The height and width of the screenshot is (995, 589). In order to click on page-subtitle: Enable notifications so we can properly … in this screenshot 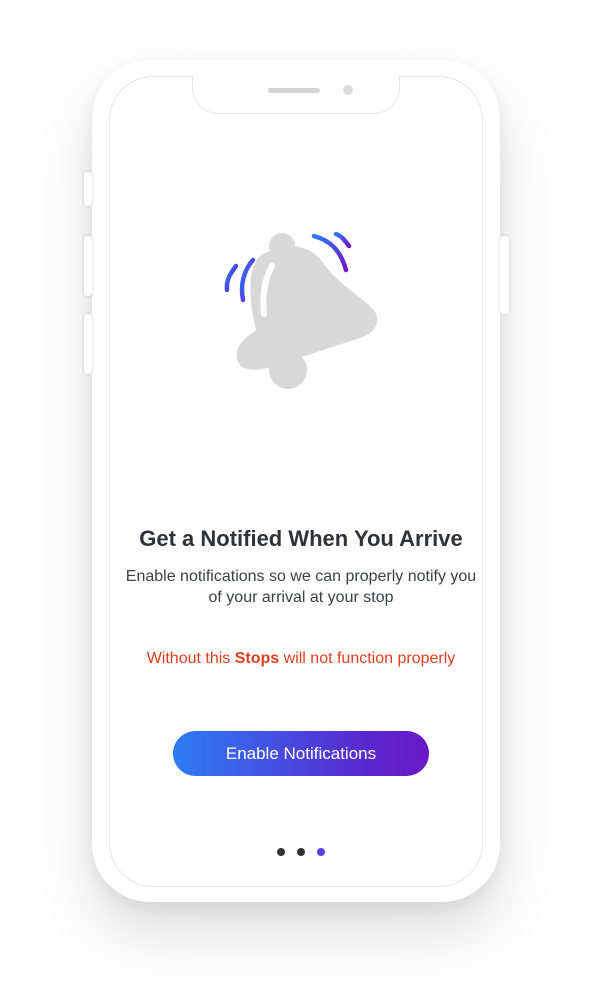, I will do `click(301, 587)`.